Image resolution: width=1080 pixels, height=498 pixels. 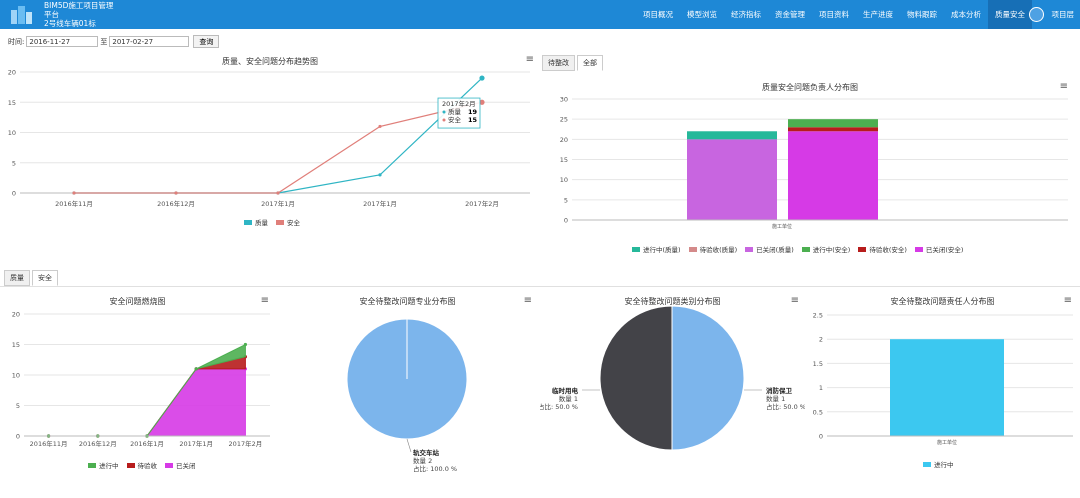 I want to click on y-tick-label: 1.5, so click(x=818, y=364).